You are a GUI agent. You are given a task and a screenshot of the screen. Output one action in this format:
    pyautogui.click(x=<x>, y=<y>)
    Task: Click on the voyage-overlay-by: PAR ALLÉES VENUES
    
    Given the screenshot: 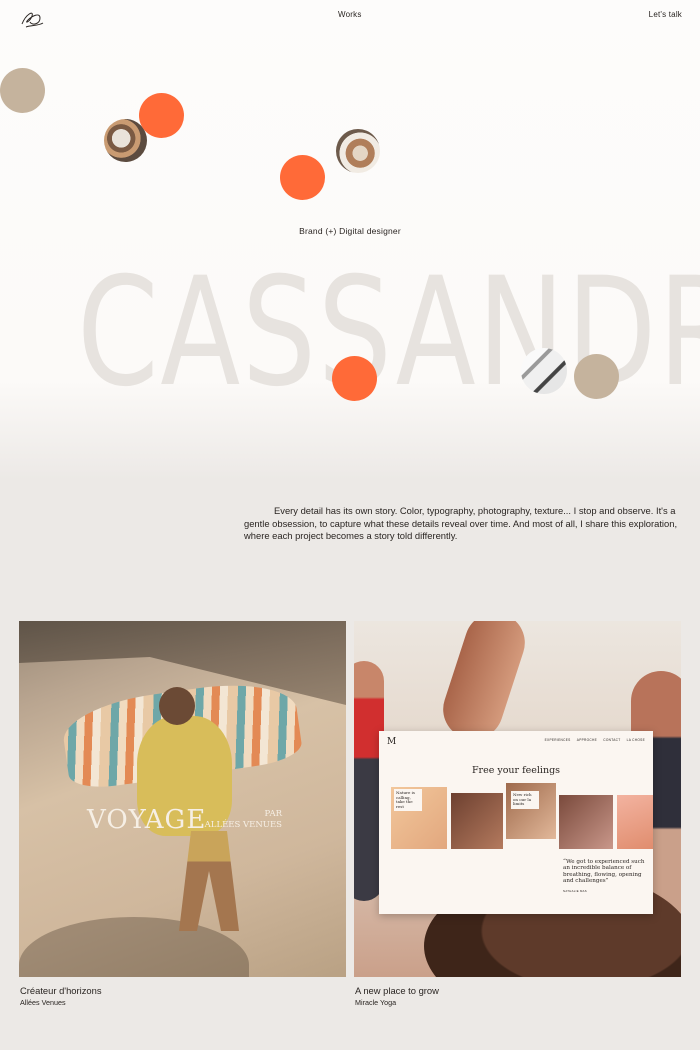 What is the action you would take?
    pyautogui.click(x=242, y=820)
    